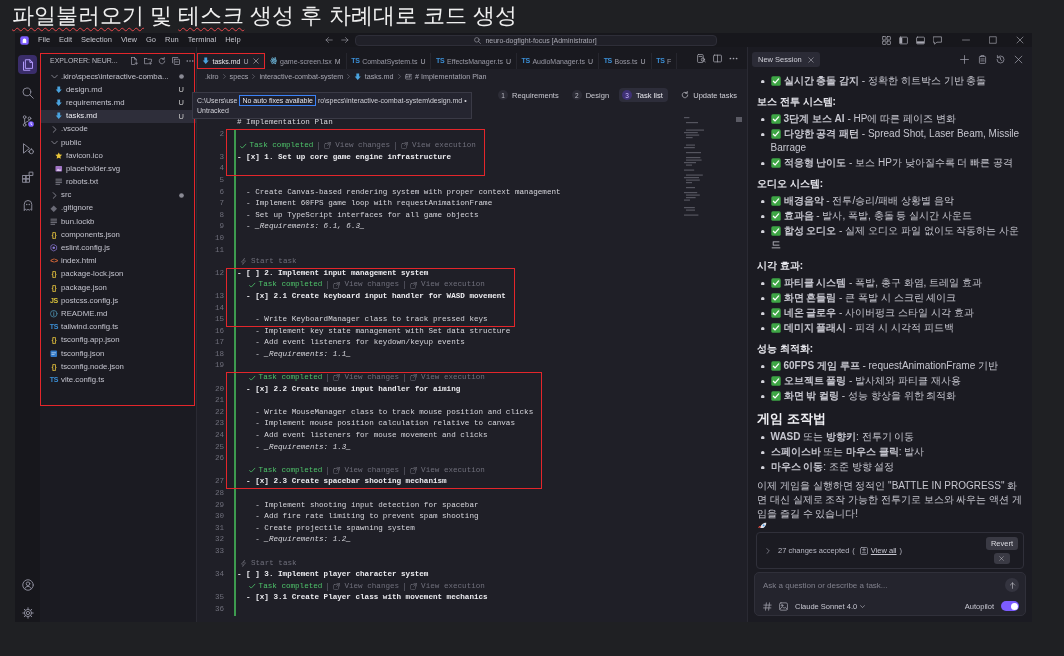 The image size is (1064, 656). What do you see at coordinates (878, 312) in the screenshot?
I see `list-item-text: 네온 글로우 - 사이버펑크 스타일 시각 효과` at bounding box center [878, 312].